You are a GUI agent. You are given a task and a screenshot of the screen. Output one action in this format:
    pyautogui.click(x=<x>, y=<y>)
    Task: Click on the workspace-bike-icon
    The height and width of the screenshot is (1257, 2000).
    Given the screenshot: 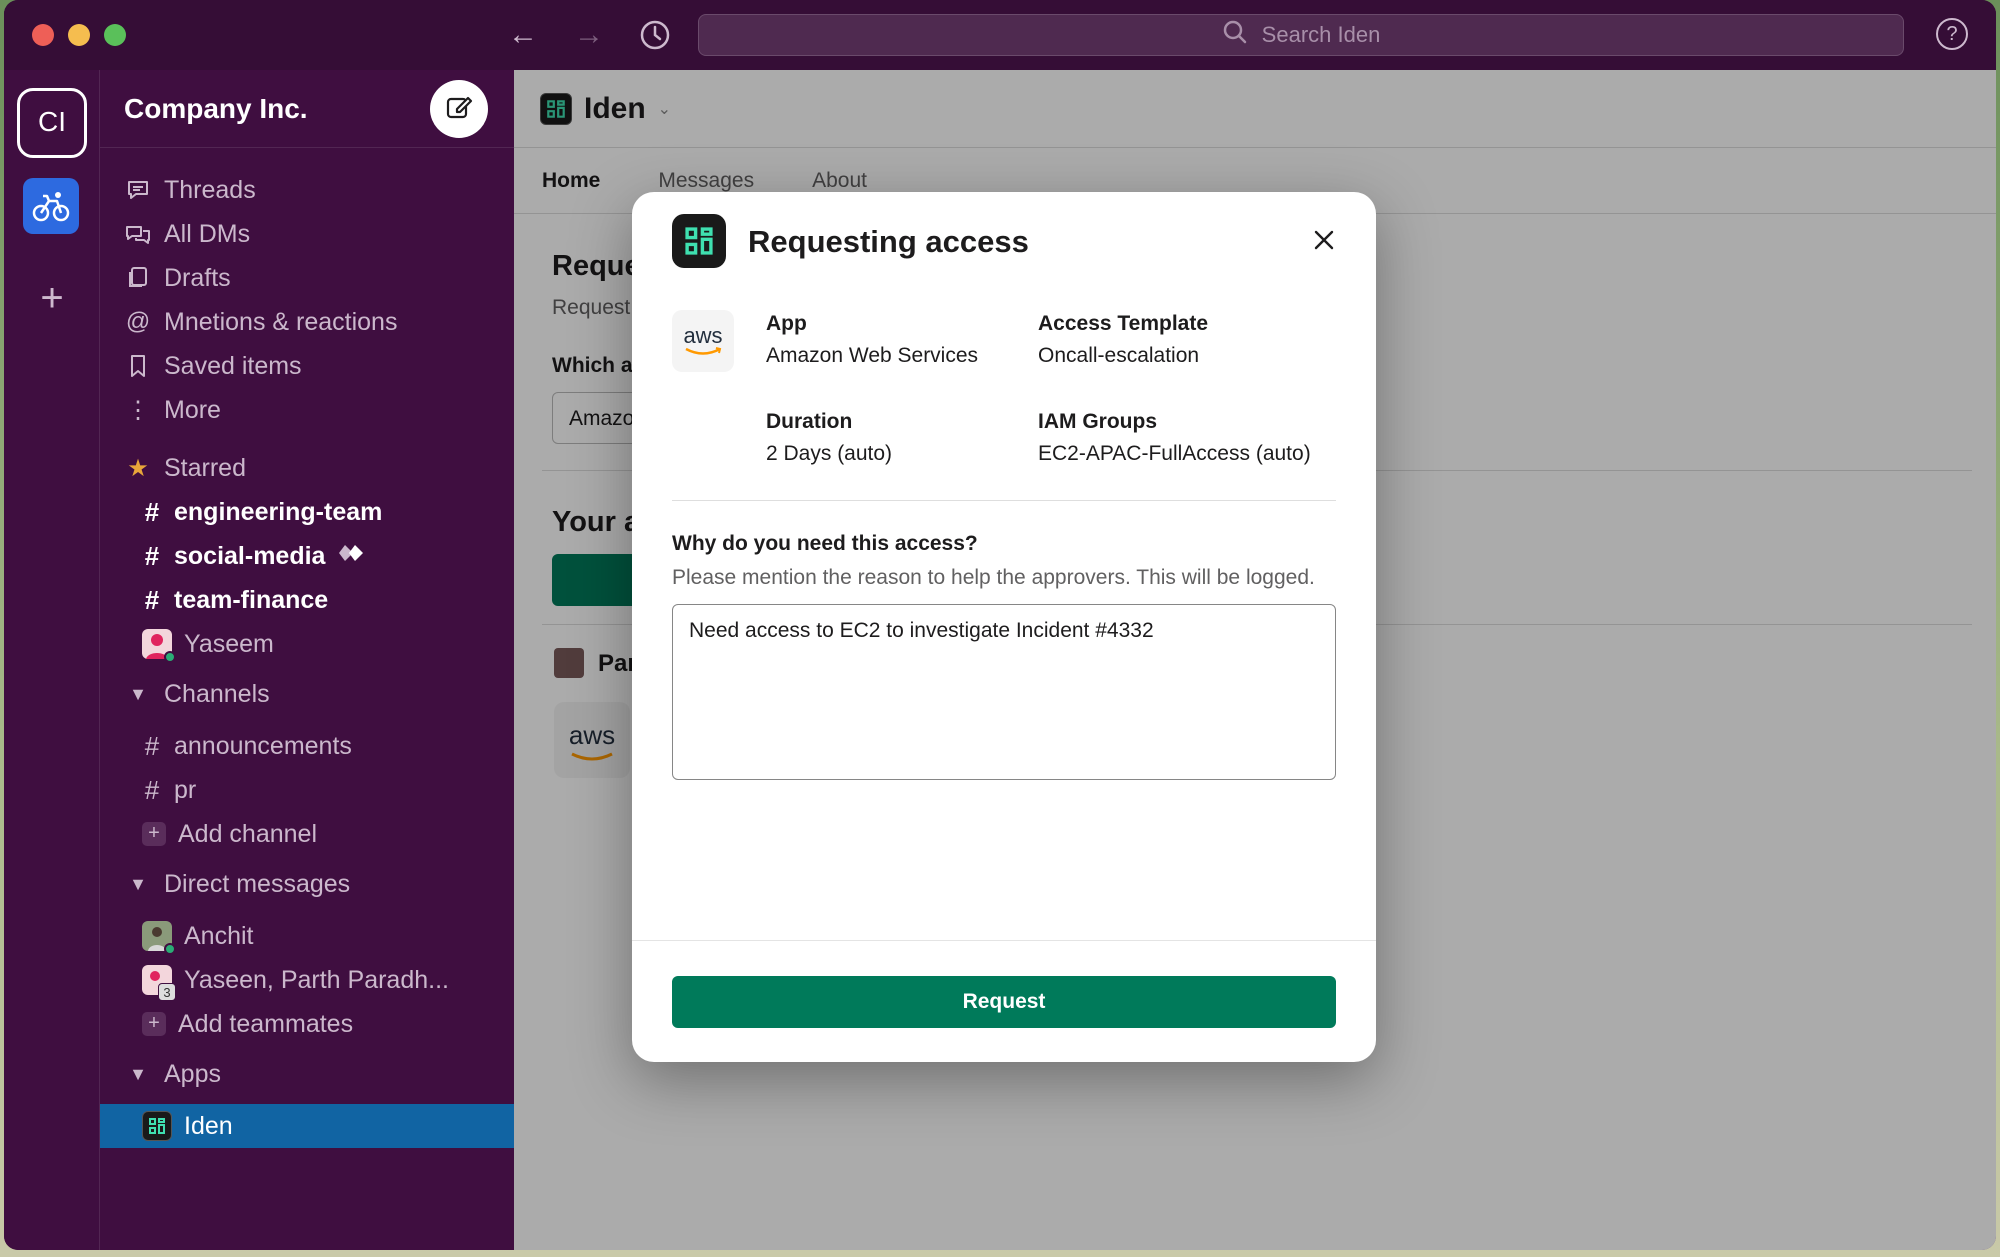 What is the action you would take?
    pyautogui.click(x=51, y=206)
    